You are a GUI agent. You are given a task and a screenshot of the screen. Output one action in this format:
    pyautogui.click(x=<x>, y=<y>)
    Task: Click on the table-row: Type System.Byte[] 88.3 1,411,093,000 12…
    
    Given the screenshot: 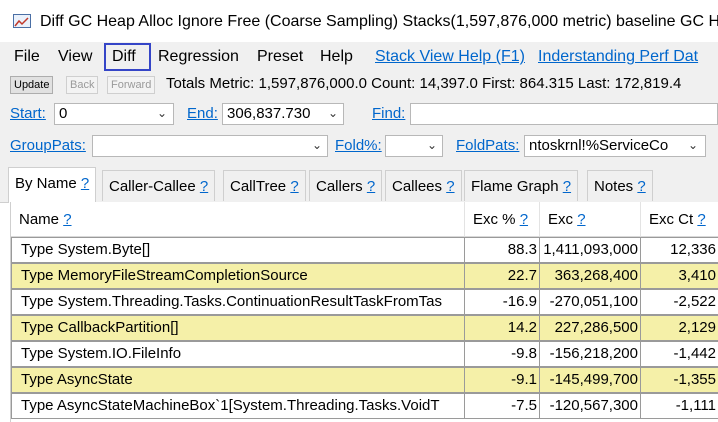 What is the action you would take?
    pyautogui.click(x=364, y=250)
    